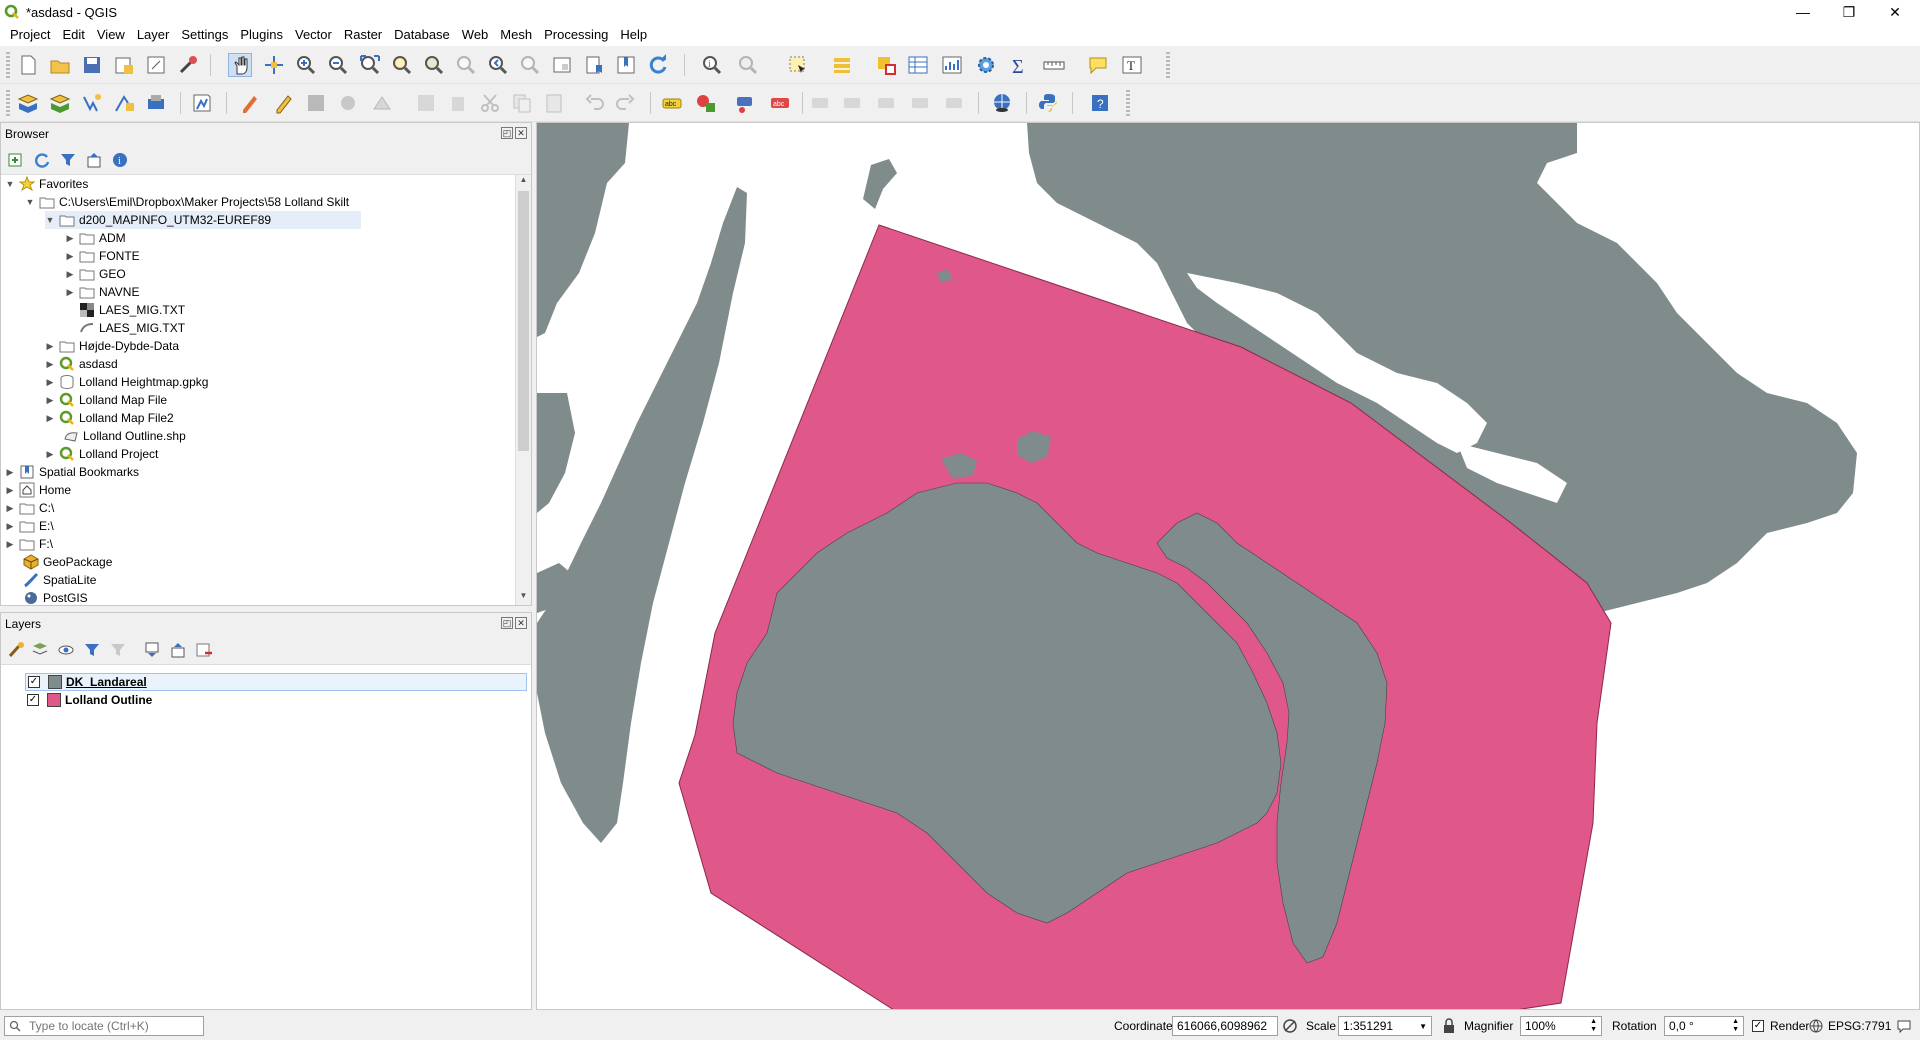 The image size is (1920, 1040). I want to click on lock-icon, so click(1449, 1026).